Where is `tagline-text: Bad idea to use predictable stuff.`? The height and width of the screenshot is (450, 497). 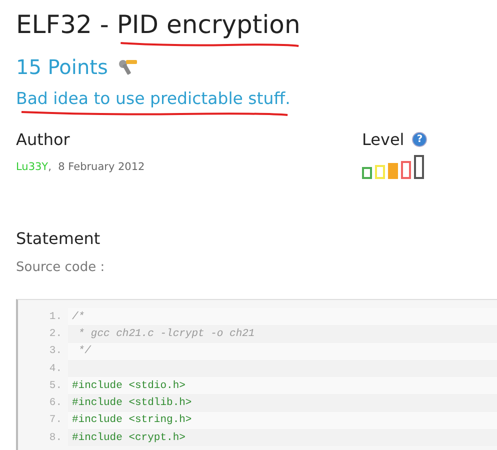
tagline-text: Bad idea to use predictable stuff. is located at coordinates (153, 98).